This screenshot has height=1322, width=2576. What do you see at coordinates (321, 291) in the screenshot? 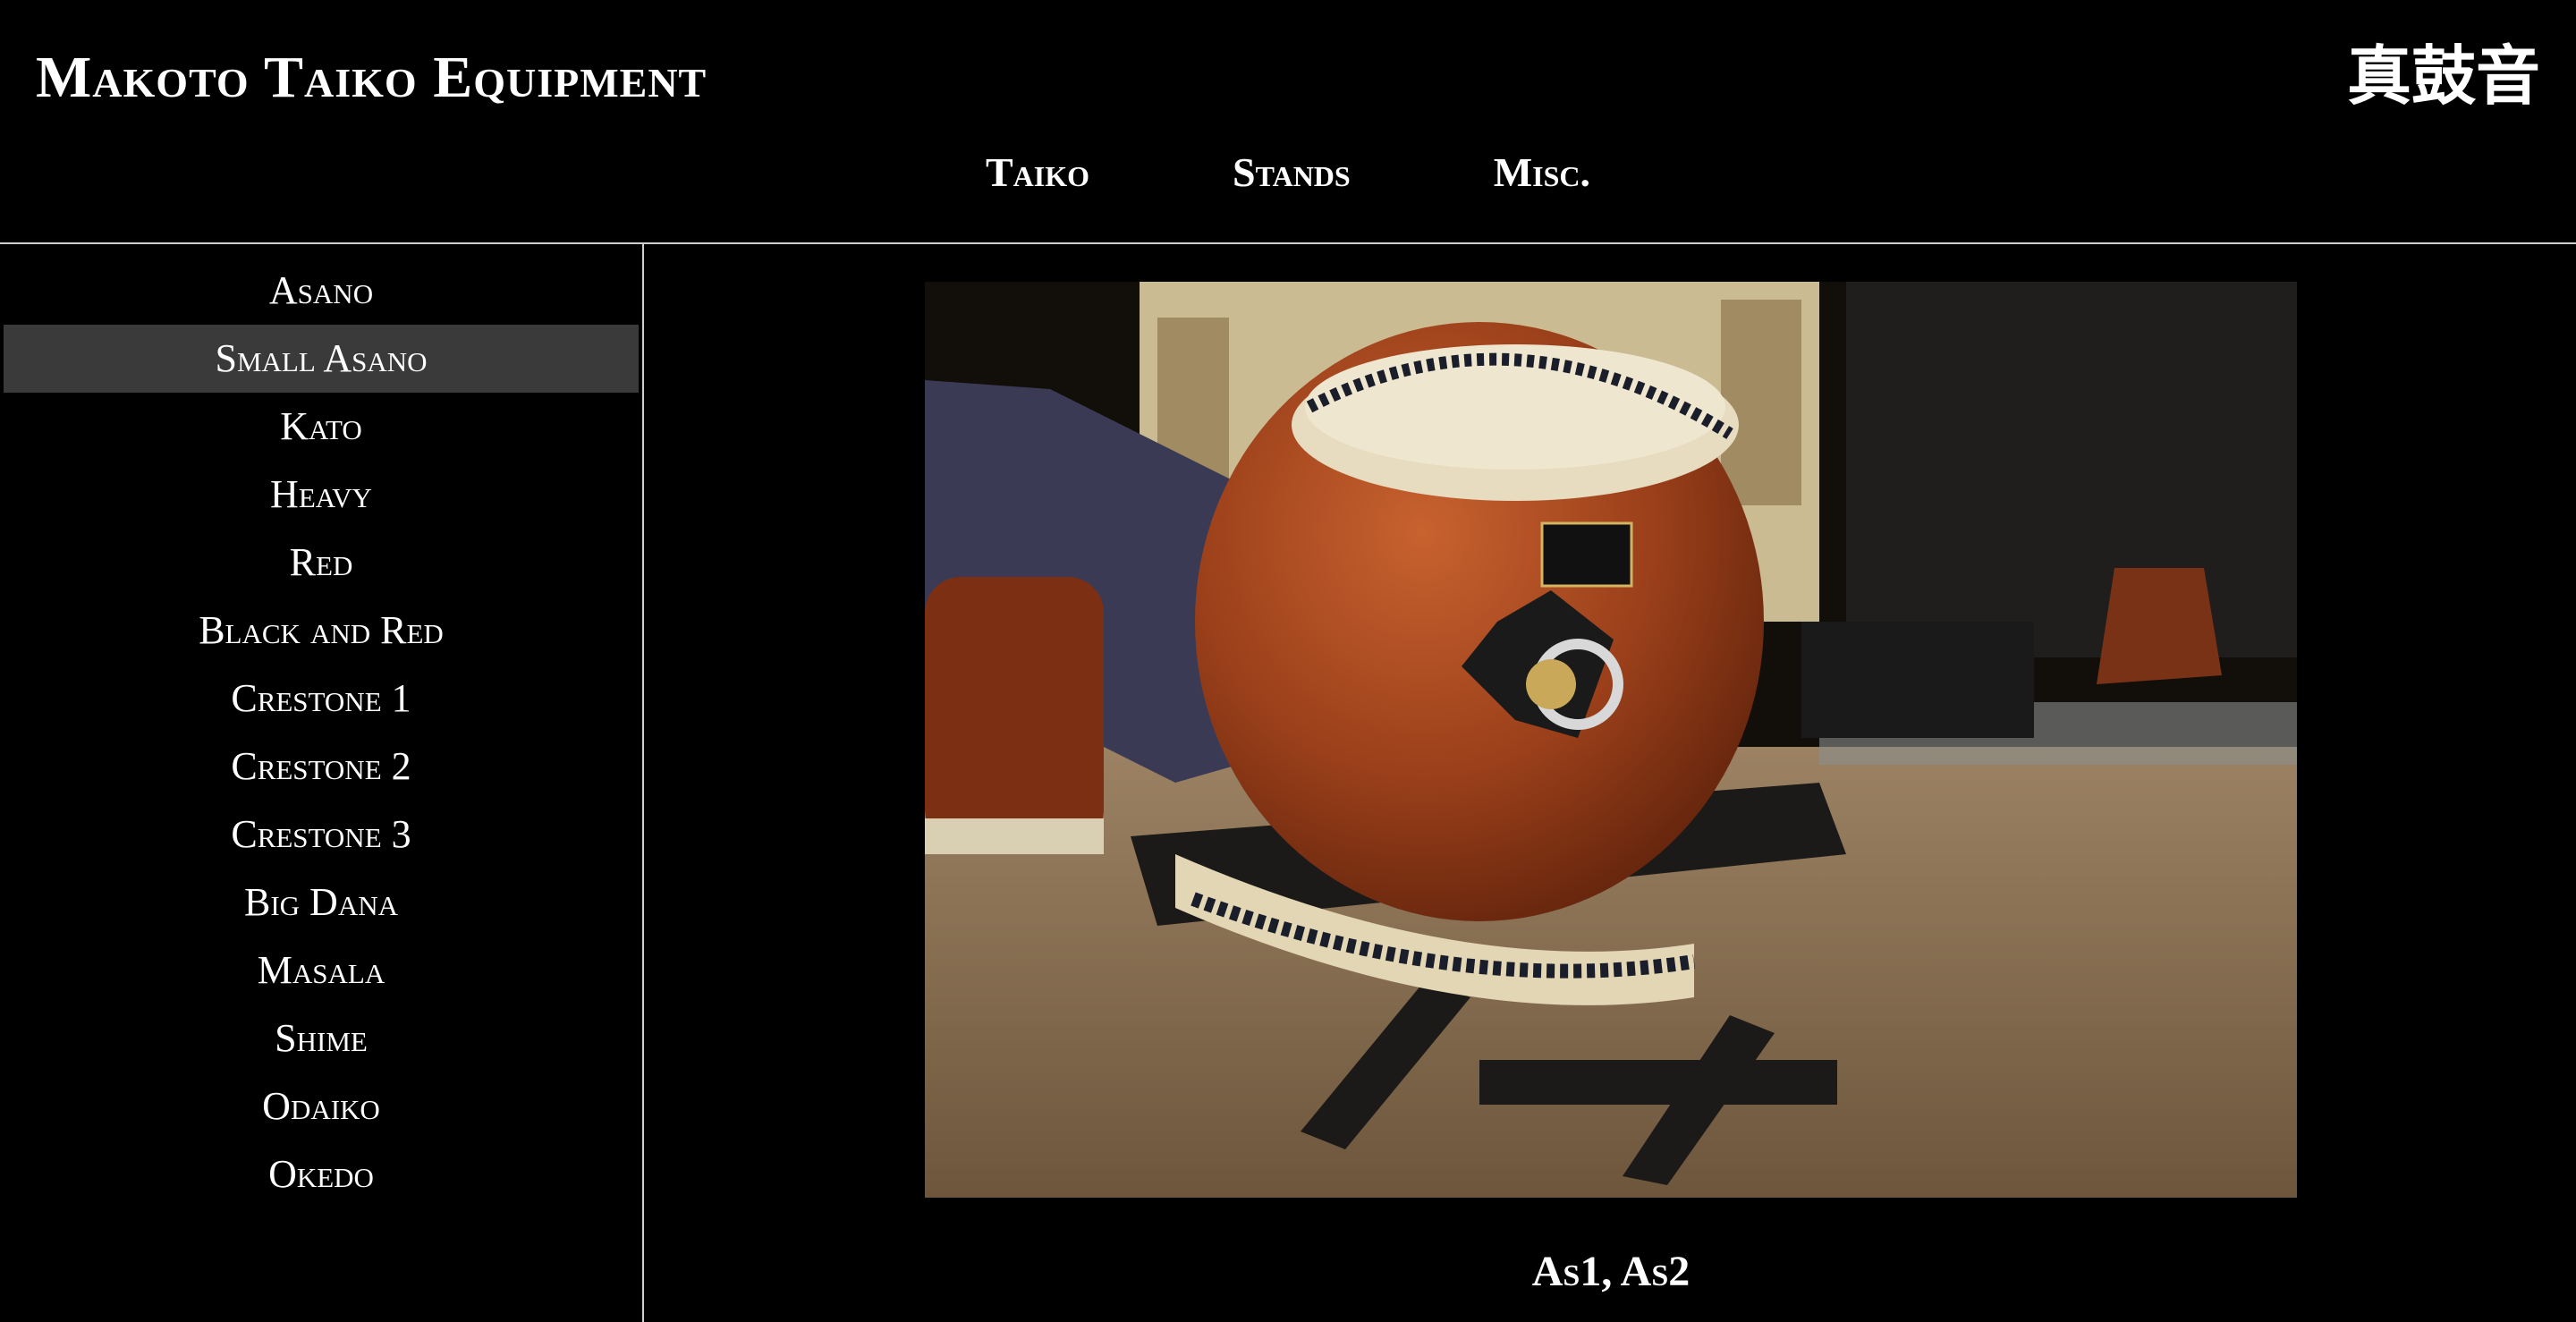
I see `sidebar-item-asano: Asano` at bounding box center [321, 291].